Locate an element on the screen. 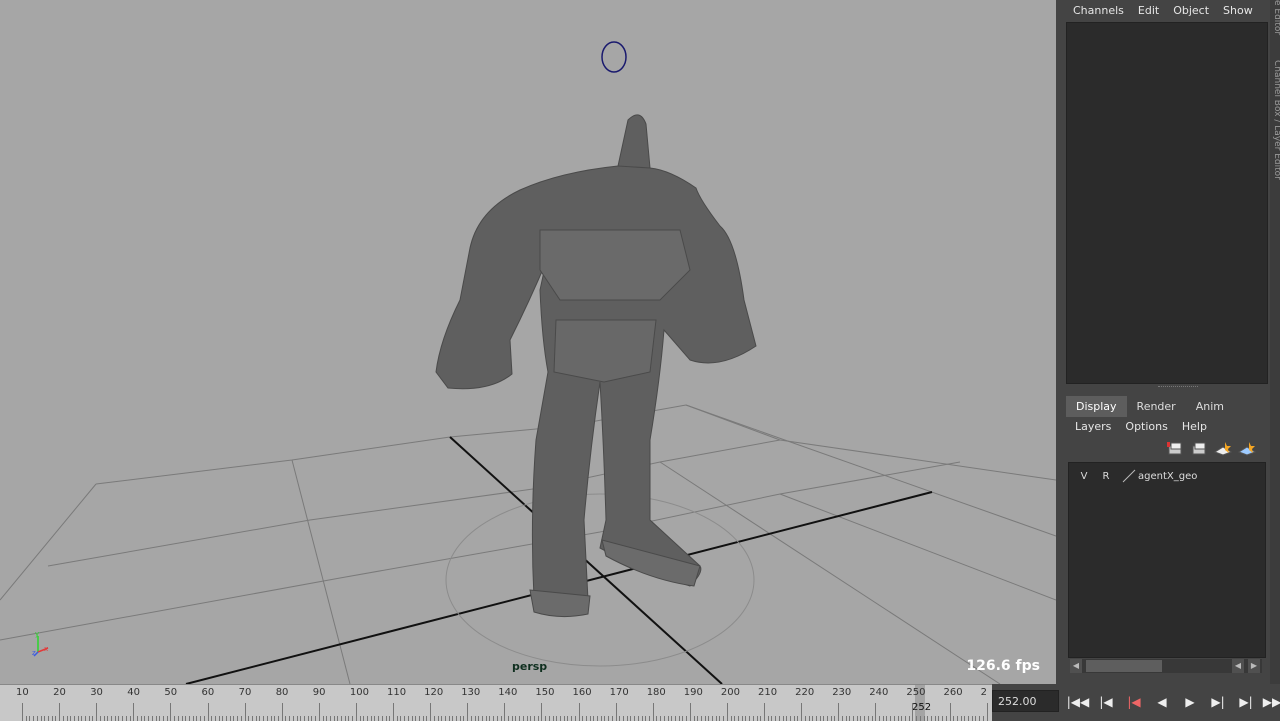 This screenshot has height=721, width=1280. timeline-tick-label: 150 is located at coordinates (545, 692).